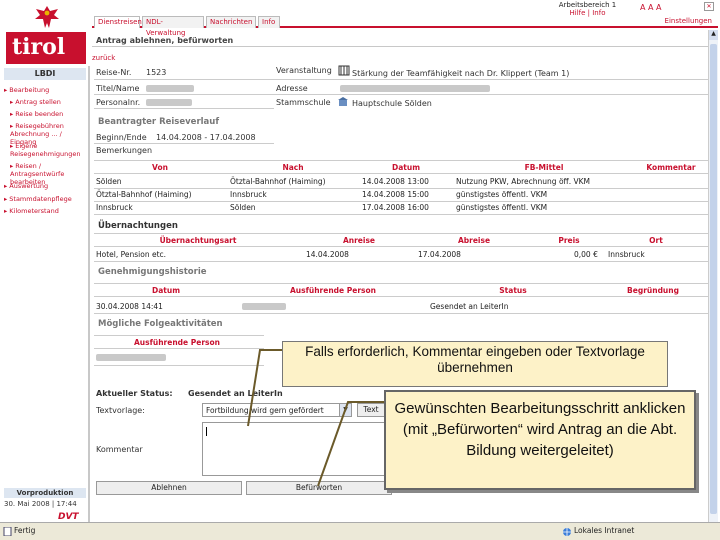  I want to click on browser-status-bar: Fertig Lokales Intranet, so click(360, 531).